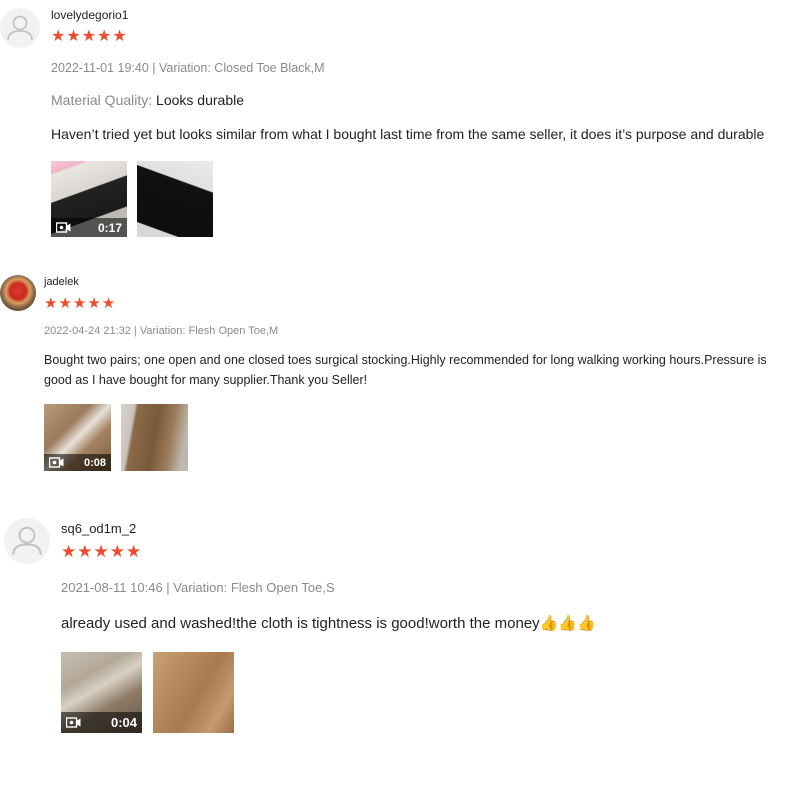 This screenshot has height=800, width=800. What do you see at coordinates (144, 282) in the screenshot?
I see `review-username: jadelek` at bounding box center [144, 282].